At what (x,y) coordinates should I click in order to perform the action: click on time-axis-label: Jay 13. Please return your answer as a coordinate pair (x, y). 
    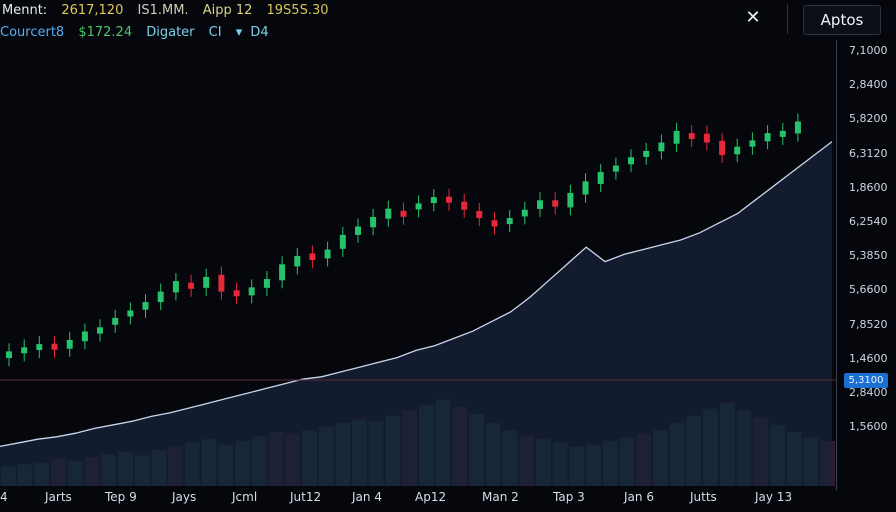
    Looking at the image, I should click on (774, 497).